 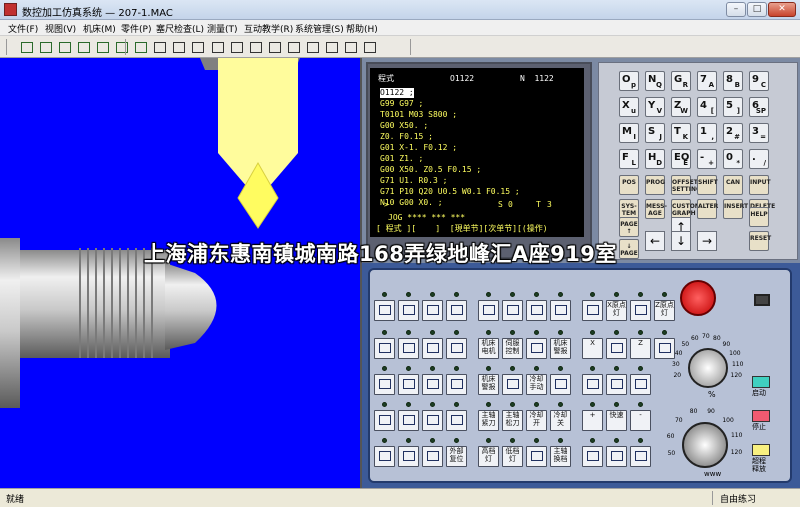 What do you see at coordinates (629, 133) in the screenshot?
I see `key-m: MI` at bounding box center [629, 133].